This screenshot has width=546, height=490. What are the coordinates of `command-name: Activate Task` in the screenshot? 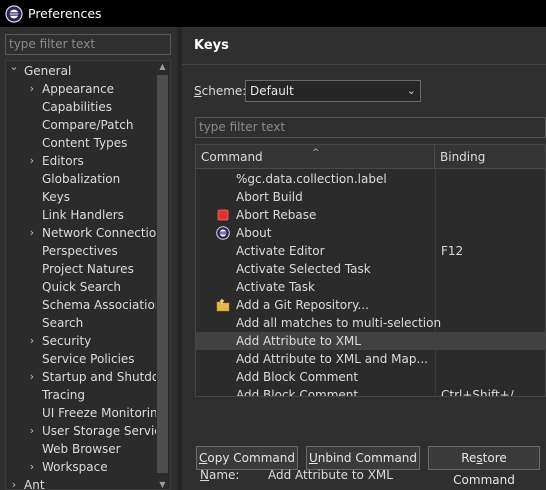 It's located at (275, 287).